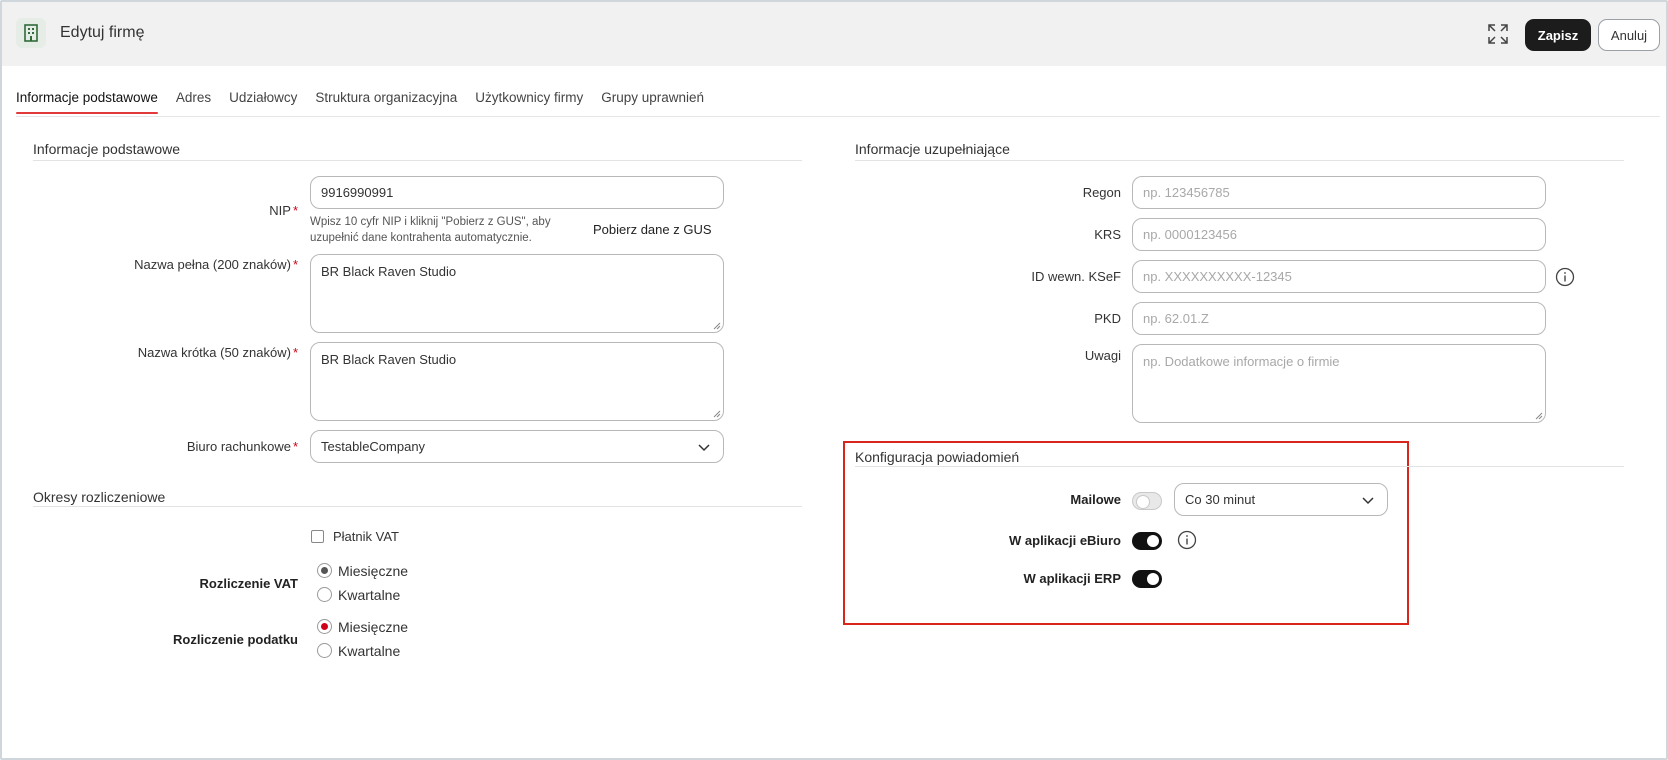 This screenshot has width=1668, height=760. I want to click on tax-settlement-label: Rozliczenie podatku, so click(235, 639).